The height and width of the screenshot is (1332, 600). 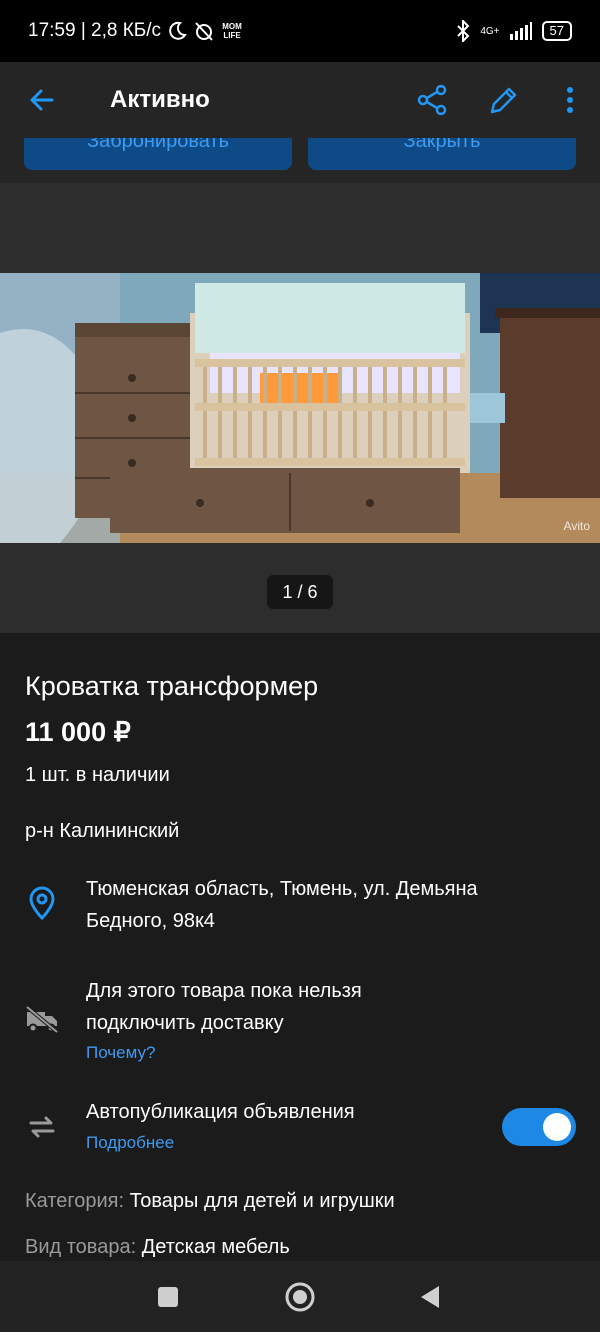 I want to click on edit-button, so click(x=504, y=100).